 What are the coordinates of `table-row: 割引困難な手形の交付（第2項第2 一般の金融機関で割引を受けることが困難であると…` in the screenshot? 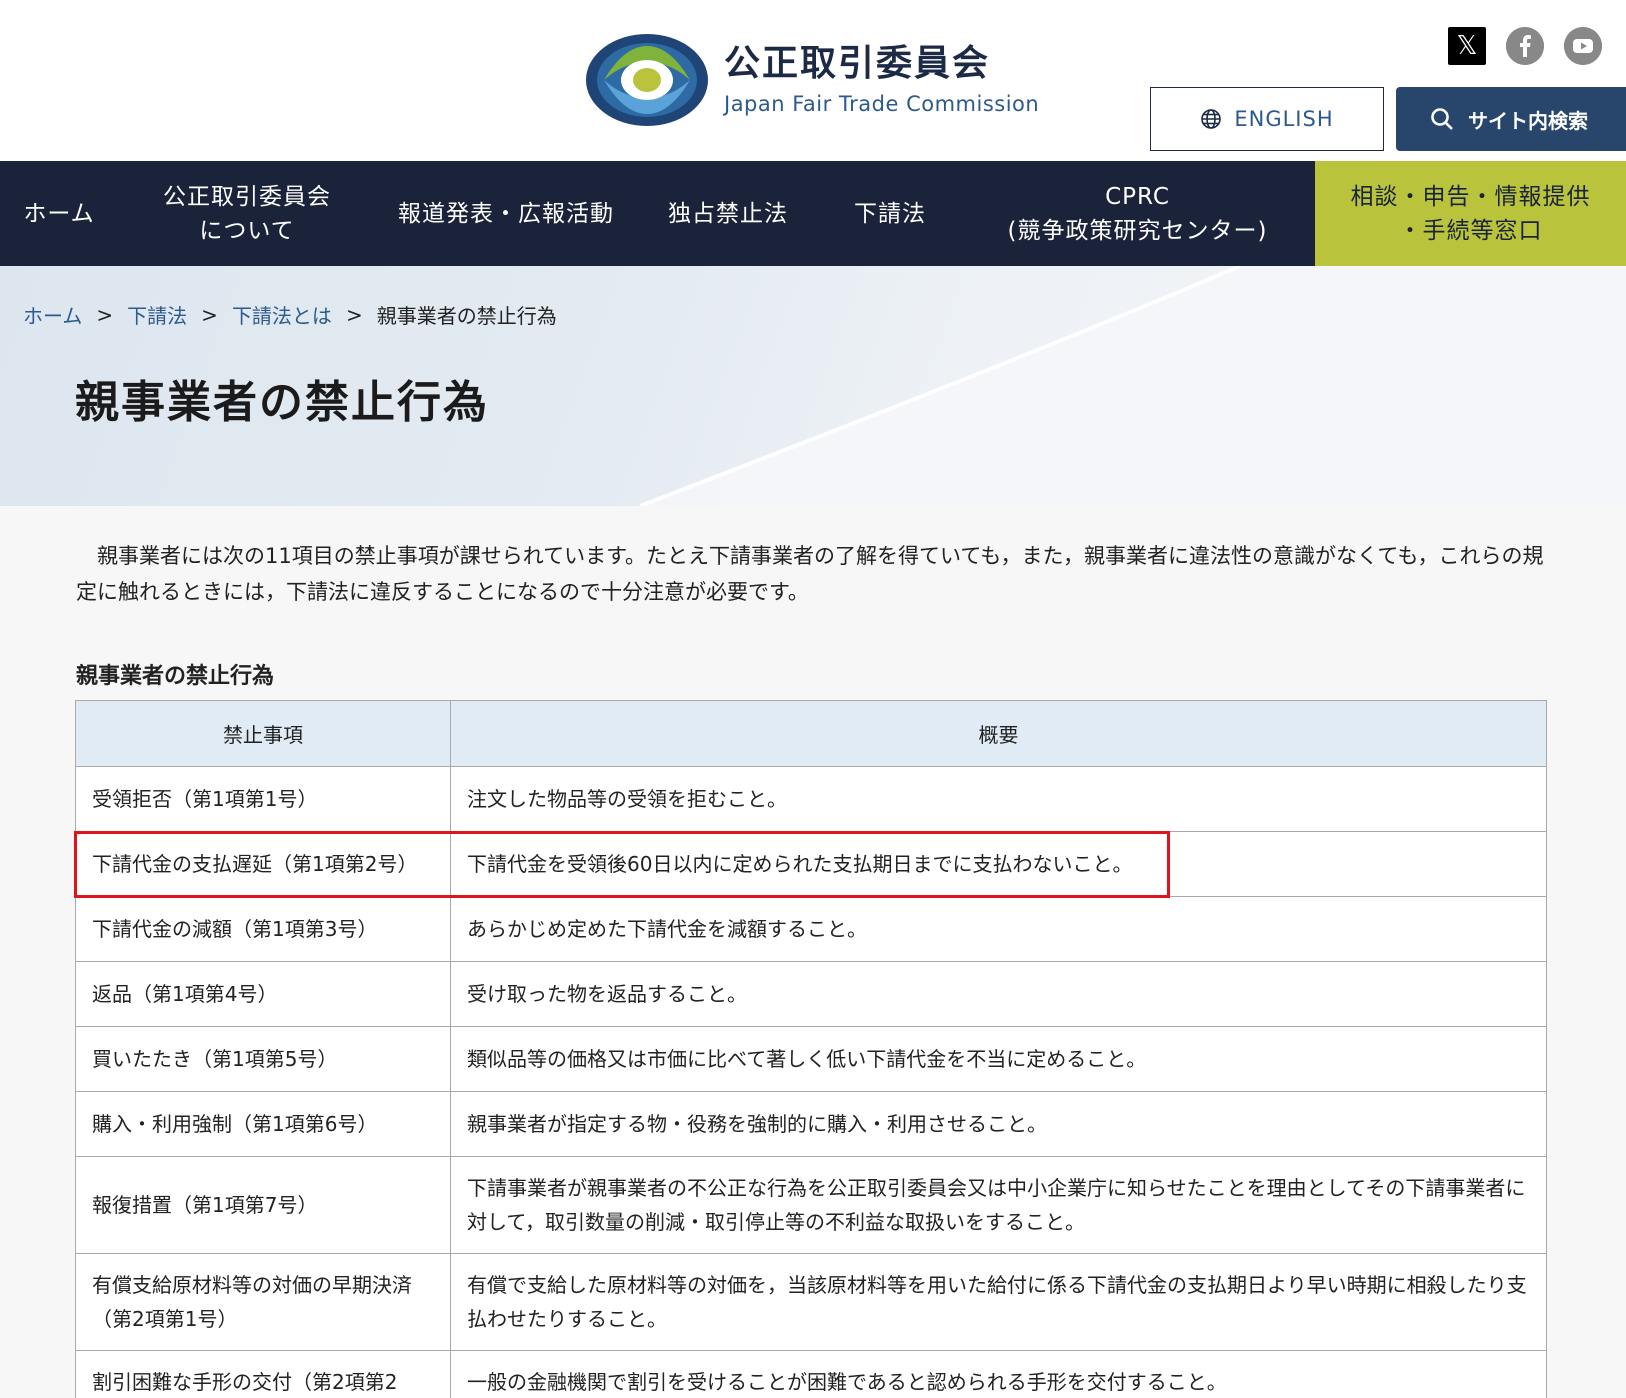 It's located at (811, 1374).